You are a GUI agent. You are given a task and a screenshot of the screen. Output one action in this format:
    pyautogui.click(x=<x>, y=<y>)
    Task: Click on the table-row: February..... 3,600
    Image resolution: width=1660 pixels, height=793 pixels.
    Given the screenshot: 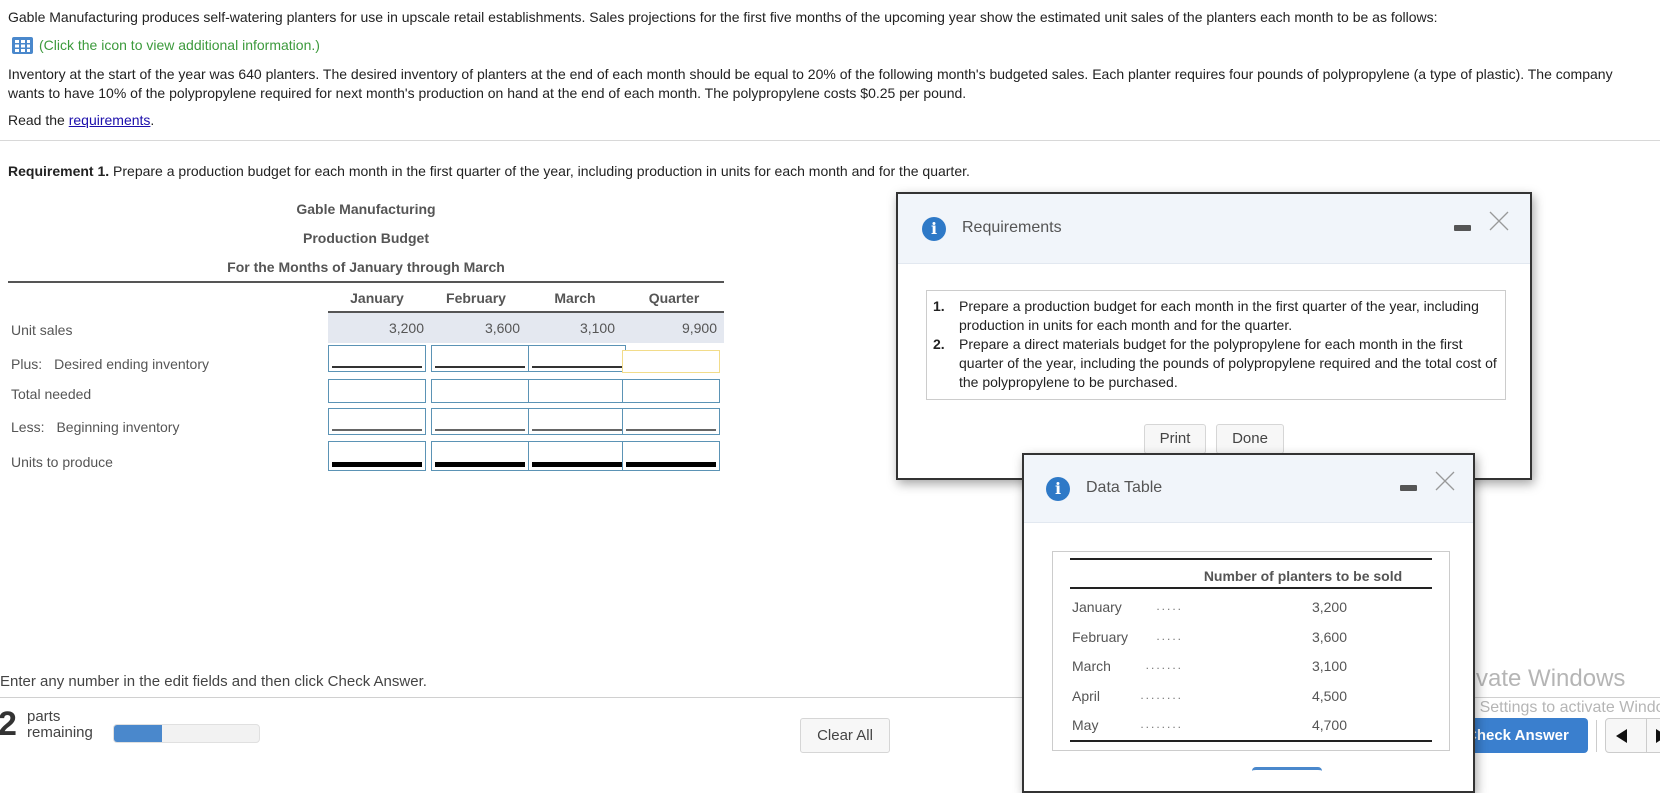 What is the action you would take?
    pyautogui.click(x=1252, y=640)
    